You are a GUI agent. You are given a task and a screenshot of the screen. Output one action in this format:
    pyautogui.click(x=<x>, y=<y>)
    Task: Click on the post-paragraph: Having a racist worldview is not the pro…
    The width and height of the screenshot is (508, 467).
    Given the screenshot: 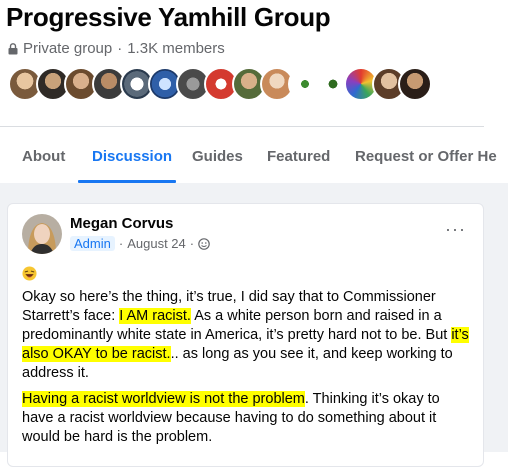 What is the action you would take?
    pyautogui.click(x=248, y=418)
    